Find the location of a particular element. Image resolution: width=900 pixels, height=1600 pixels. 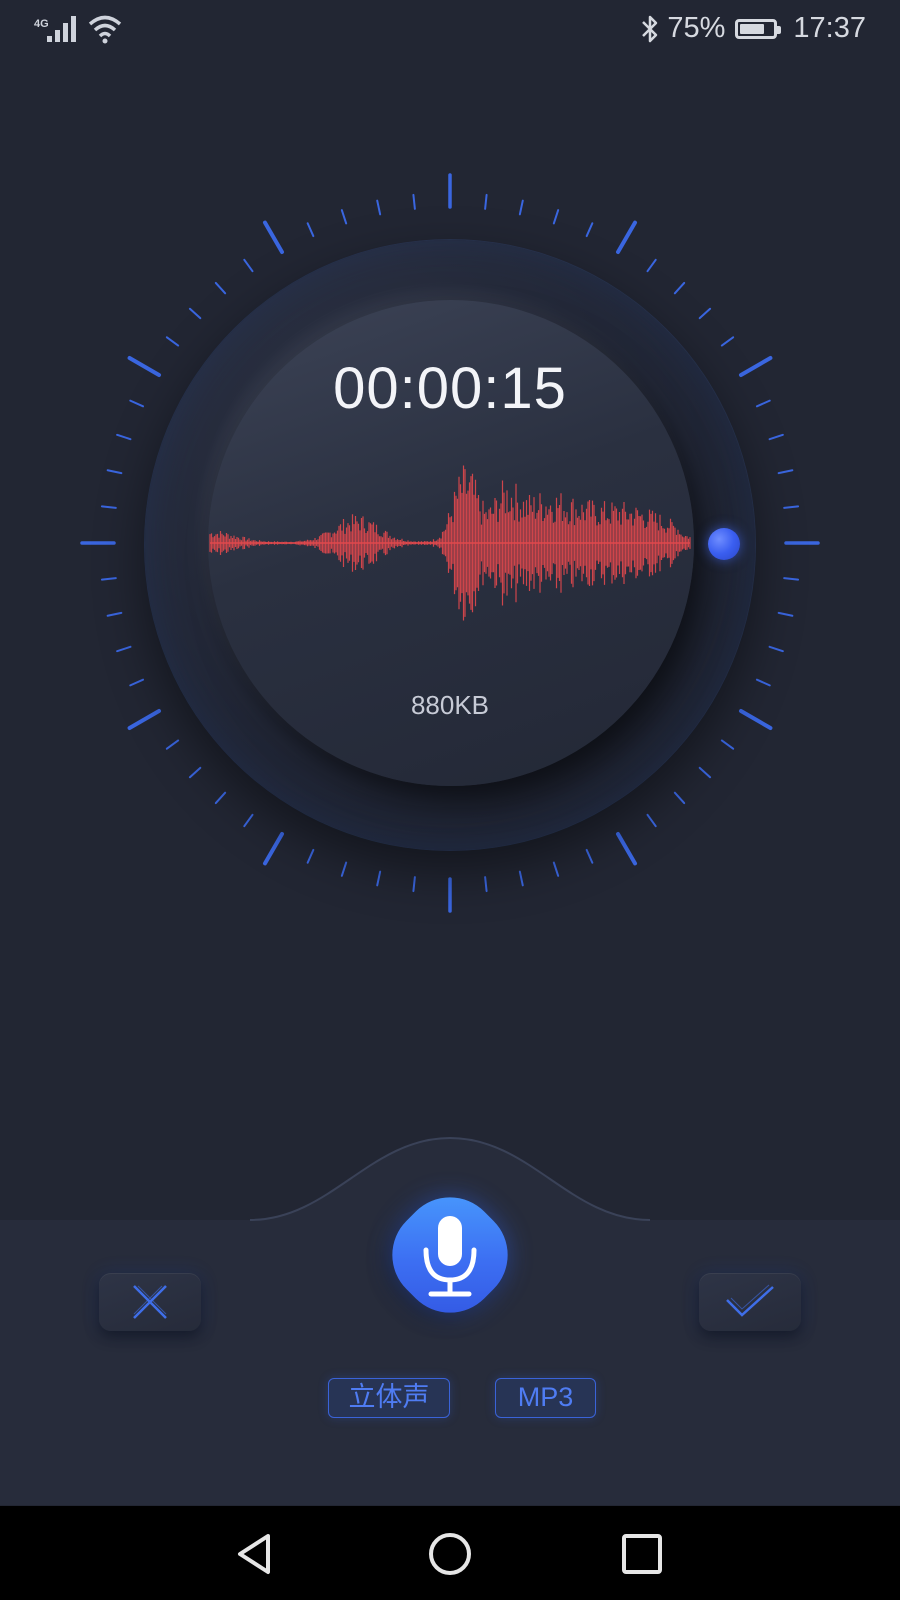

system-nav-bar is located at coordinates (450, 1553).